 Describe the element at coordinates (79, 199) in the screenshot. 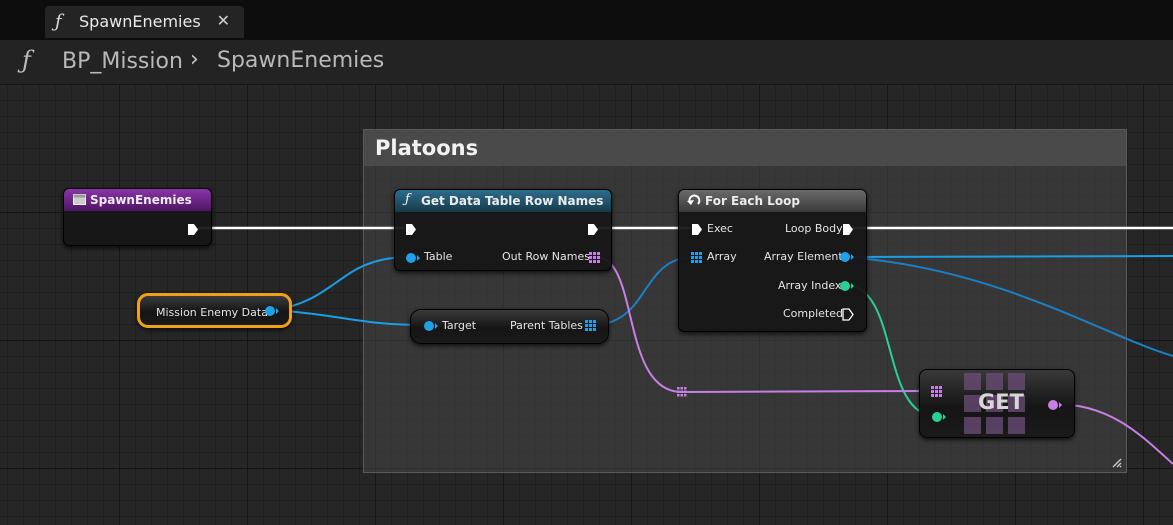

I see `function-entry-icon` at that location.